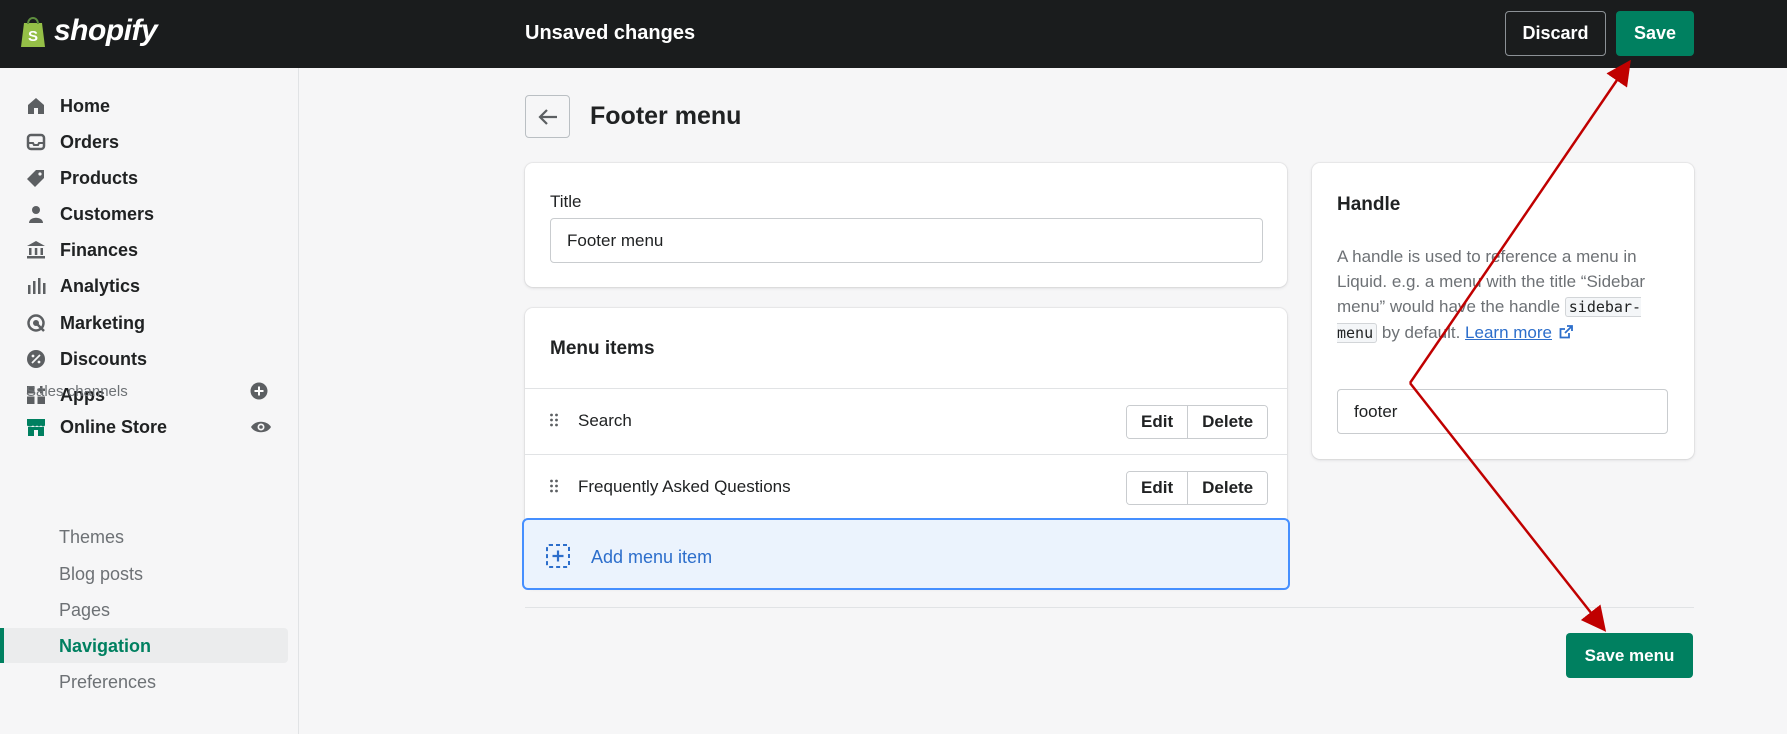 This screenshot has width=1787, height=734. I want to click on sidebar-item-label: Analytics, so click(100, 285).